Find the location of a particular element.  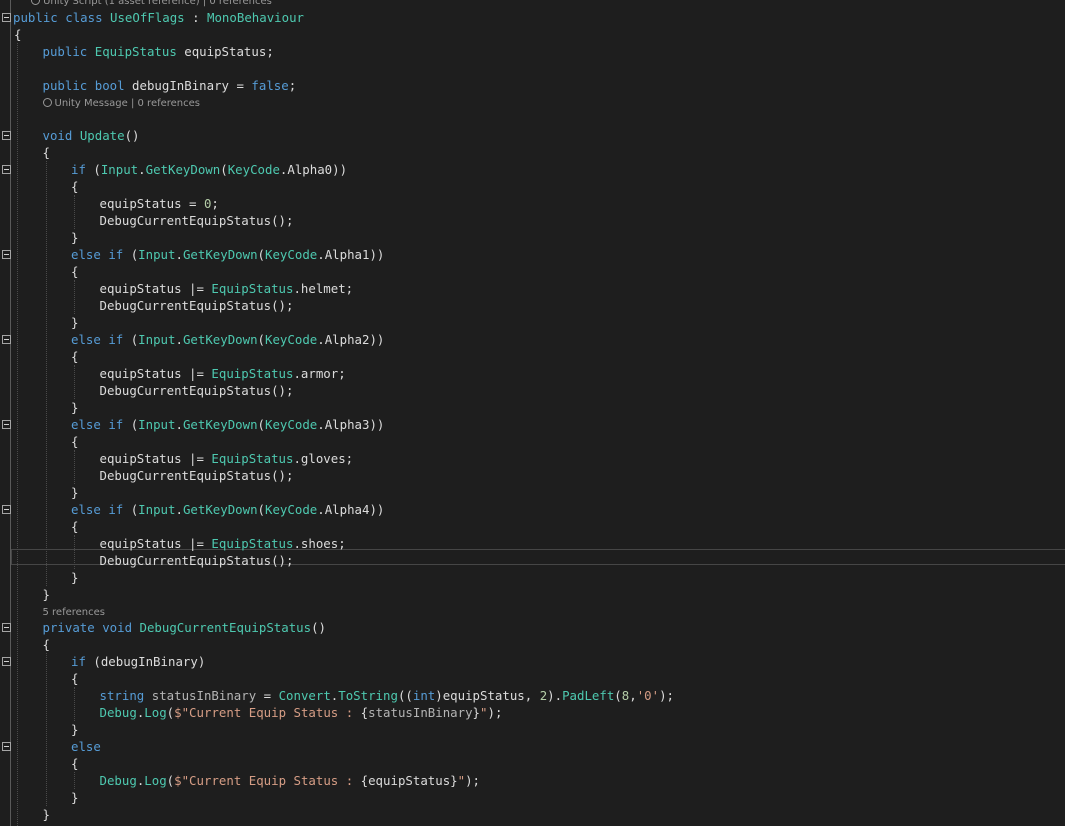

code-token: string is located at coordinates (122, 695).